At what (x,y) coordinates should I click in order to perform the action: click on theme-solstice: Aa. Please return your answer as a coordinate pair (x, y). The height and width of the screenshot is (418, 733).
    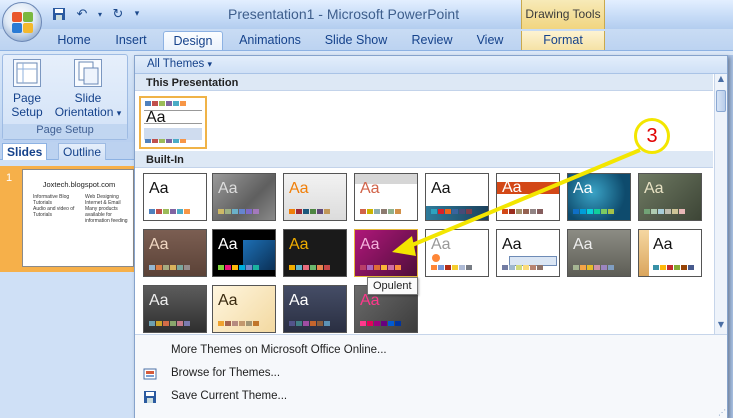
    Looking at the image, I should click on (670, 253).